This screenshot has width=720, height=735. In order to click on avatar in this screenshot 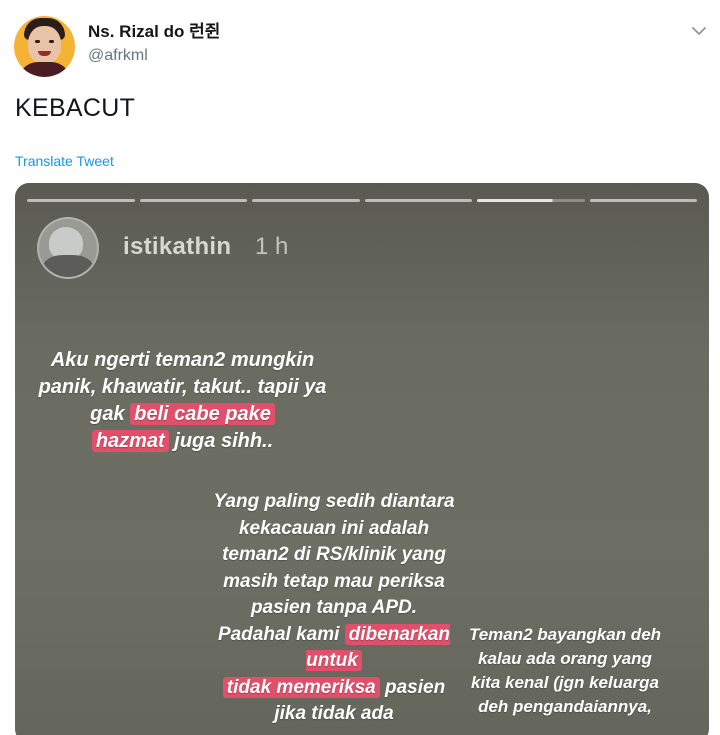, I will do `click(44, 46)`.